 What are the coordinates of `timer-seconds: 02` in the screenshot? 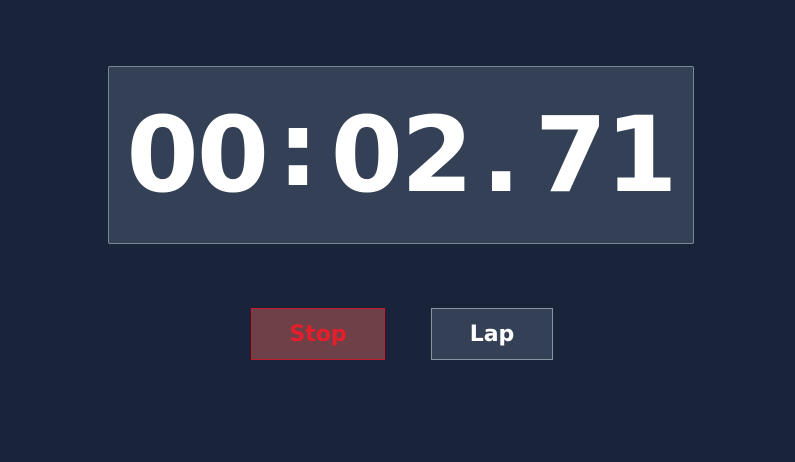 It's located at (402, 155).